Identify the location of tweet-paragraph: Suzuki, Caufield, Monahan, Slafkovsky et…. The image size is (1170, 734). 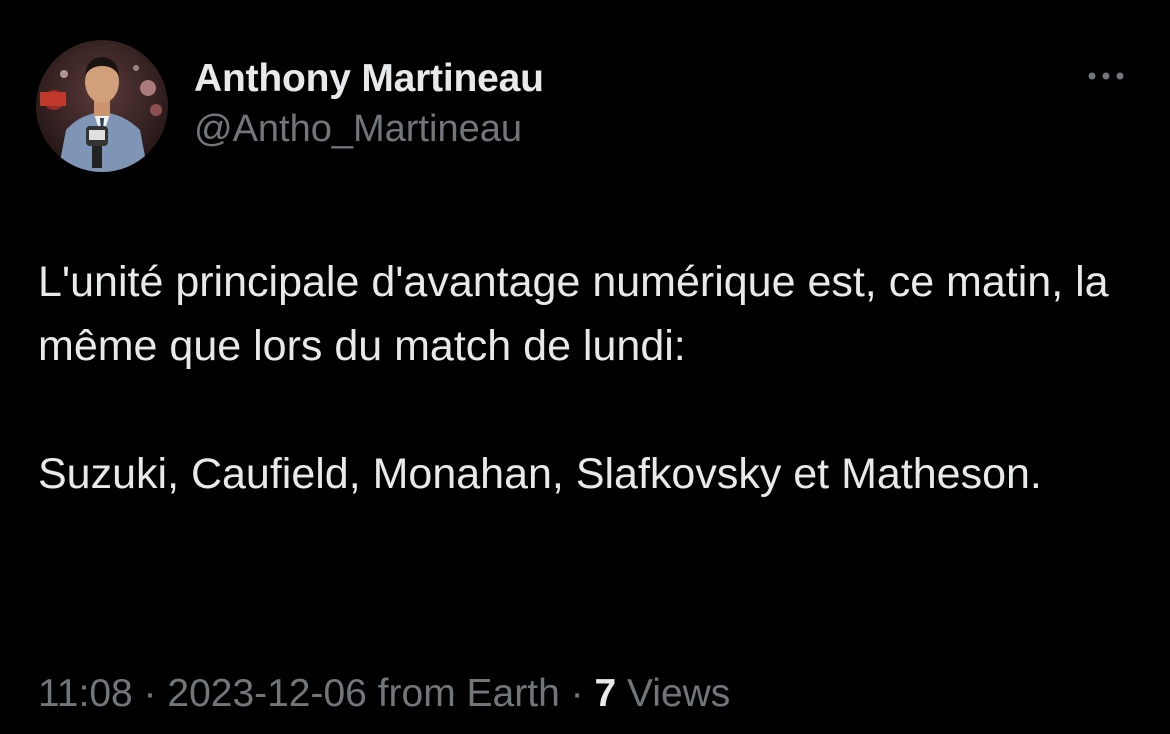
(540, 474).